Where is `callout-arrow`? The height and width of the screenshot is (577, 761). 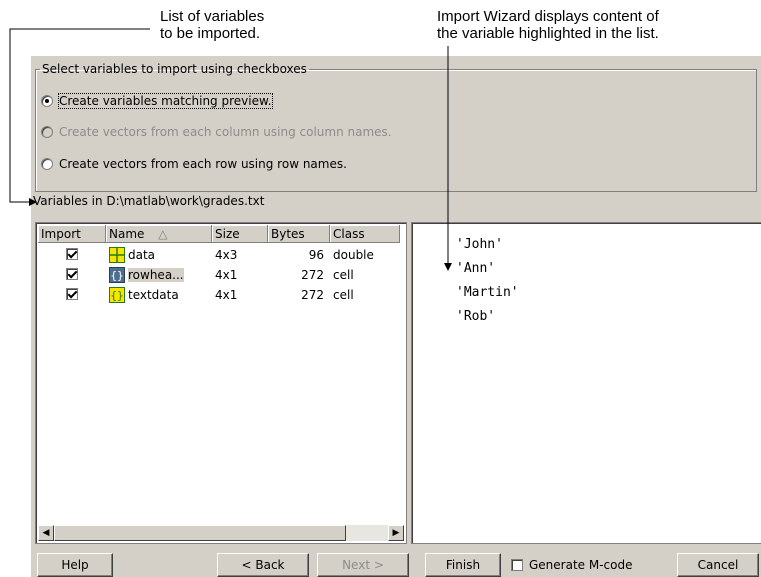 callout-arrow is located at coordinates (79, 117).